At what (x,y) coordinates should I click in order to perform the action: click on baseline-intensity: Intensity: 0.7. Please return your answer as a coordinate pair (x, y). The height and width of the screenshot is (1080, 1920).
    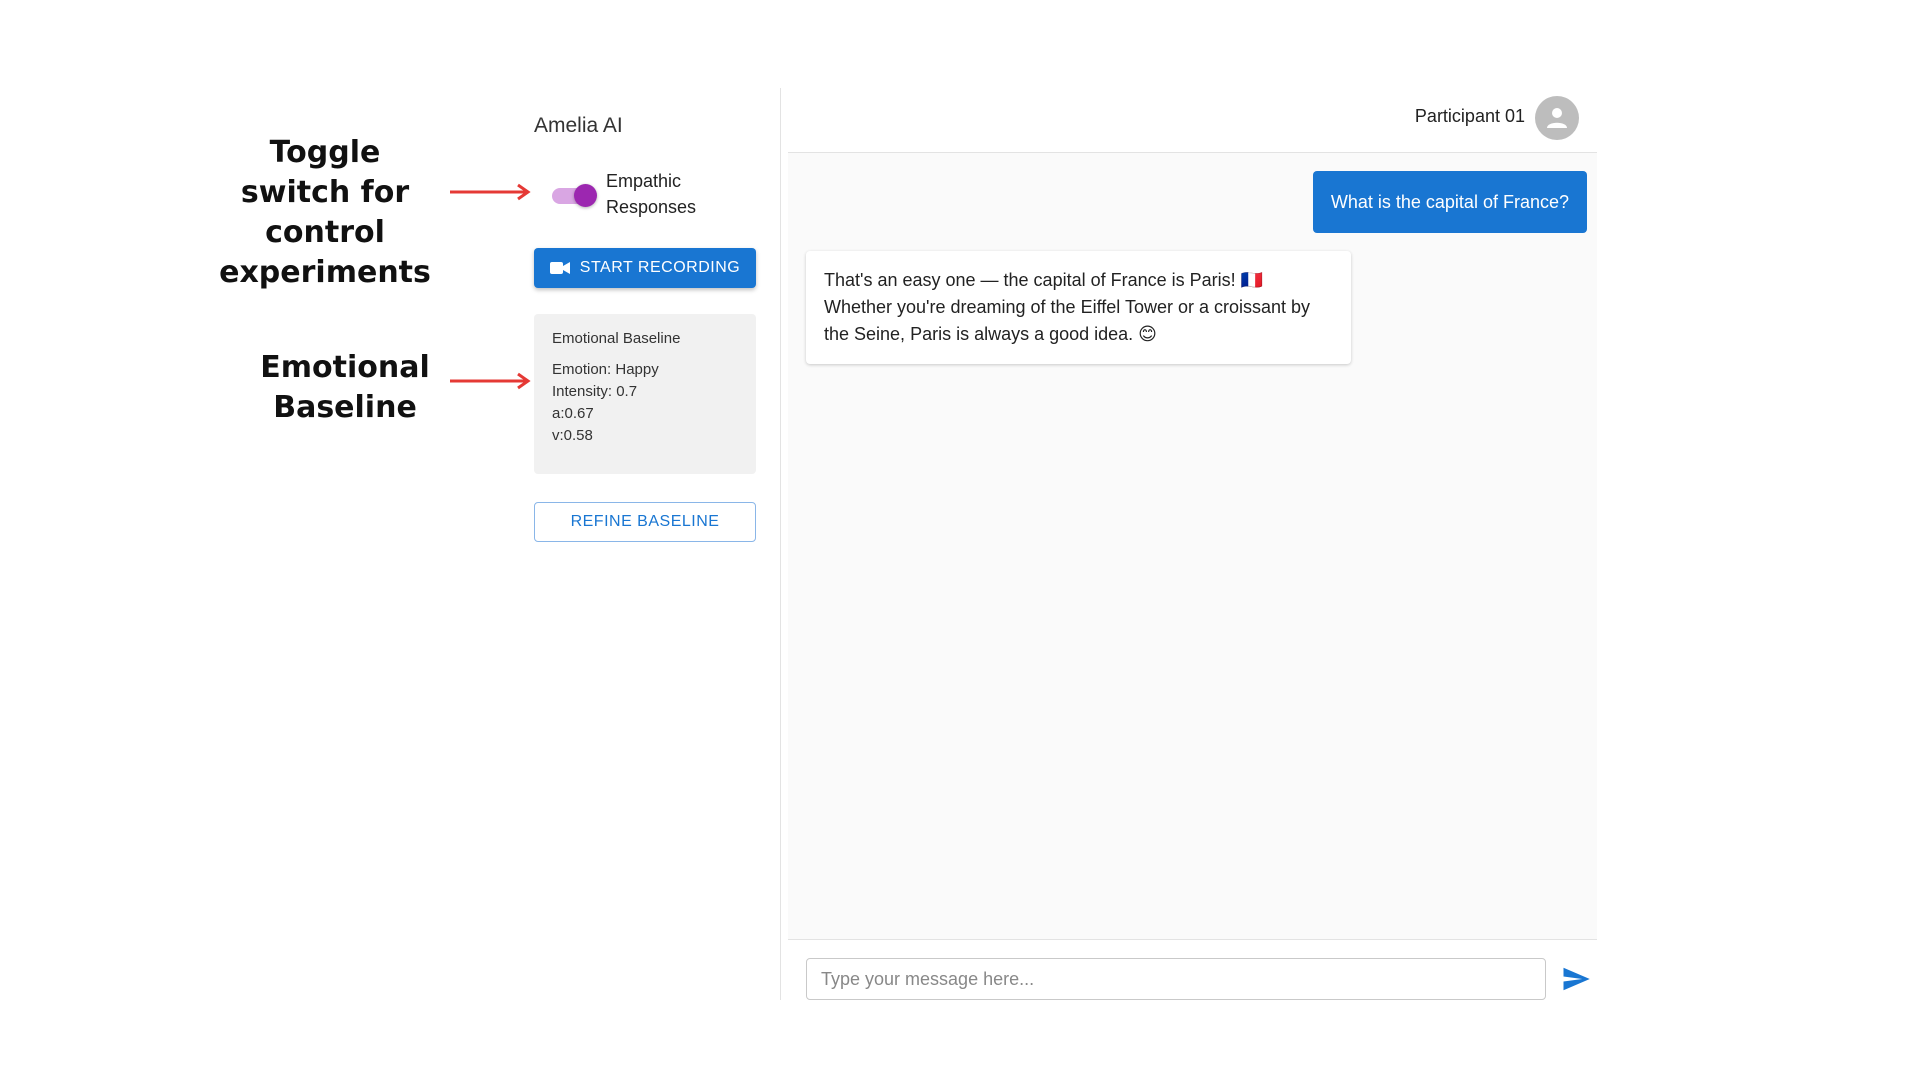
    Looking at the image, I should click on (595, 391).